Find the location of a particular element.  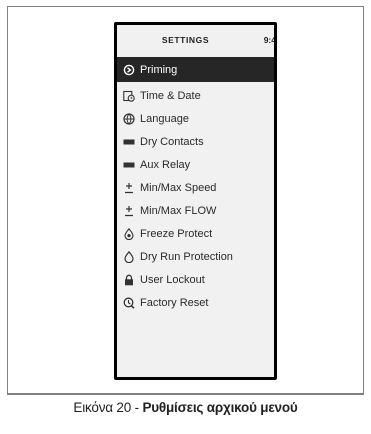

caption-title: Ρυθμίσεις αρχικού μενού is located at coordinates (220, 407).